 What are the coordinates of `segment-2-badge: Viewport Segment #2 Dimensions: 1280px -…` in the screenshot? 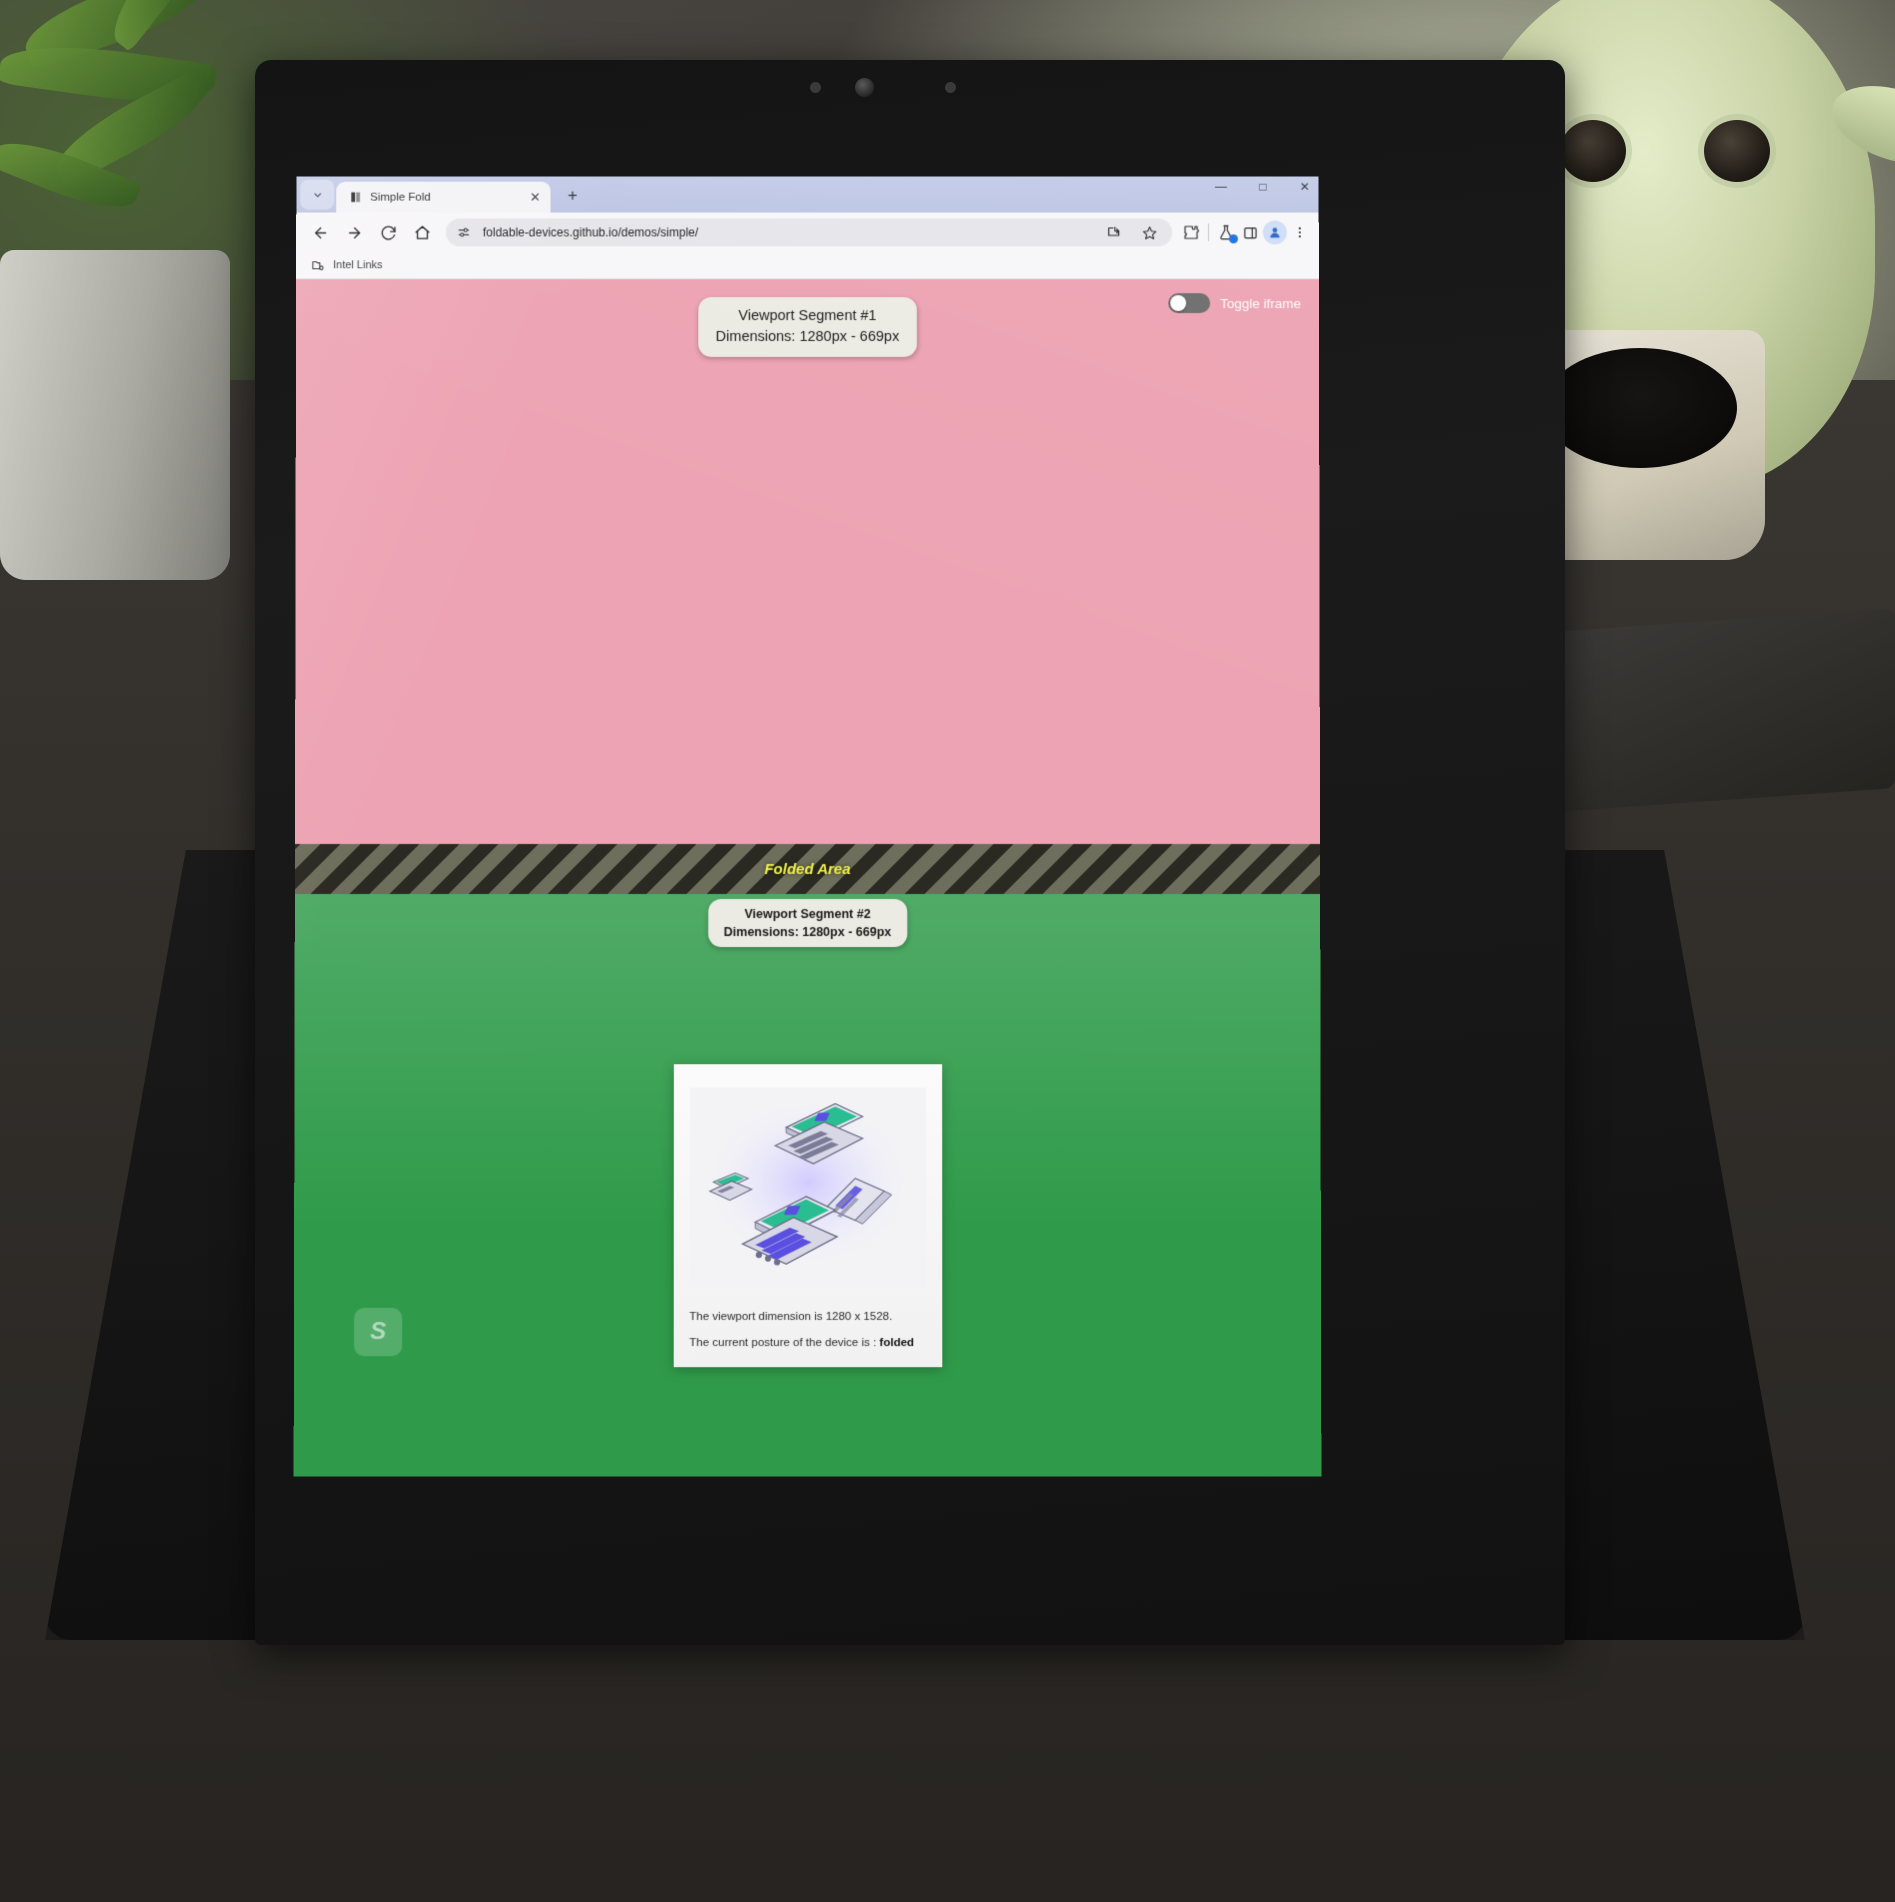 It's located at (807, 923).